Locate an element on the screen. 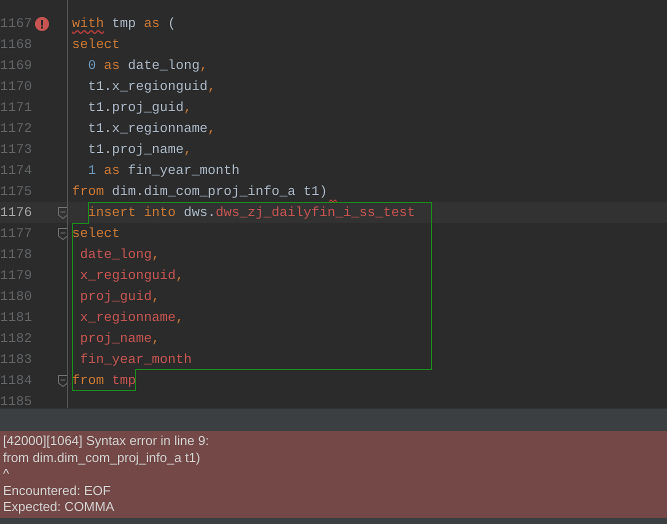 This screenshot has width=667, height=524. code-line: from tmp is located at coordinates (104, 381).